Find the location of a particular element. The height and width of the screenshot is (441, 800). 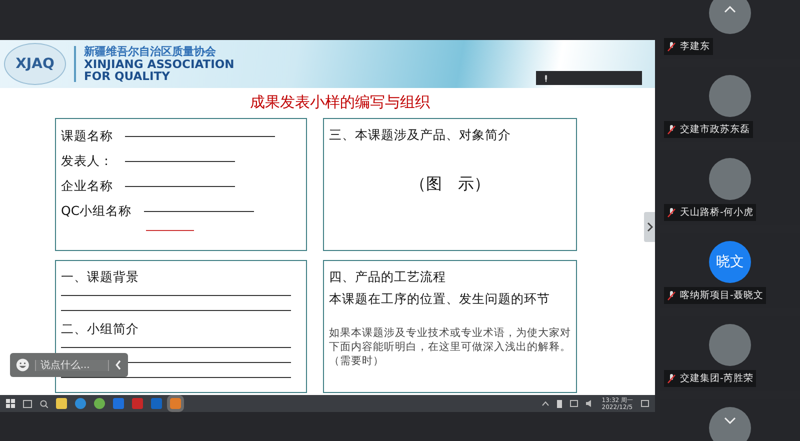

chevron-up-icon is located at coordinates (545, 403).